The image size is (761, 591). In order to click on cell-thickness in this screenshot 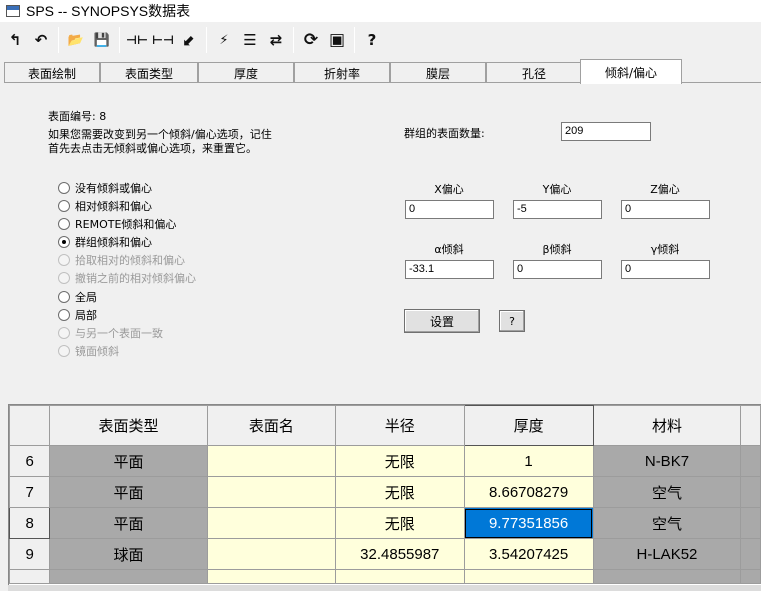, I will do `click(528, 576)`.